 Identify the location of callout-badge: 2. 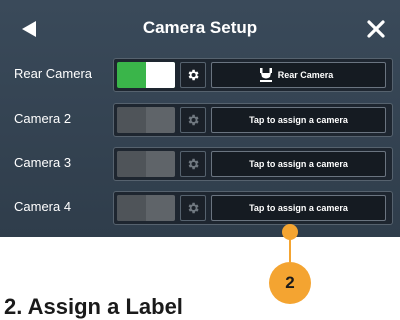
(290, 283).